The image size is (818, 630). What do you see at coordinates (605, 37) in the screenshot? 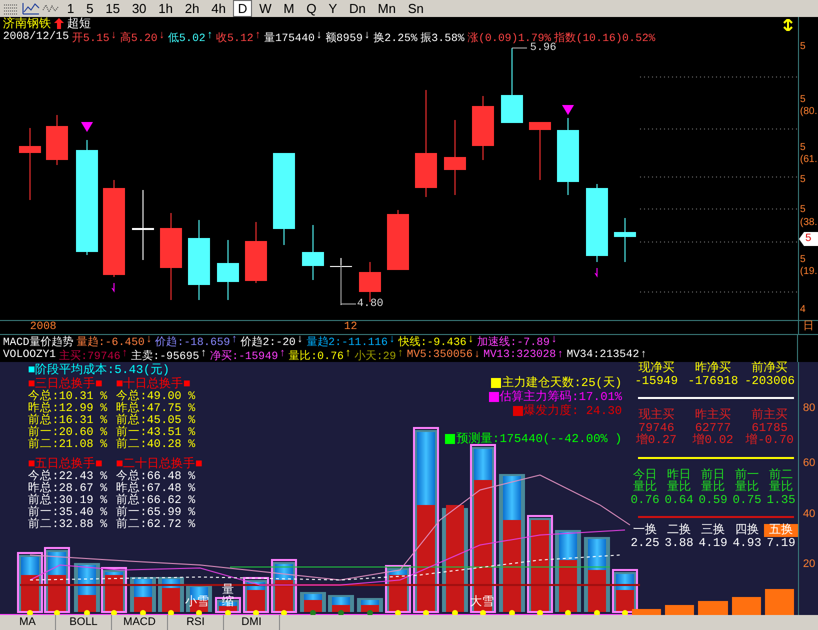
I see `quote-value: 指数(10.16)0.52%` at bounding box center [605, 37].